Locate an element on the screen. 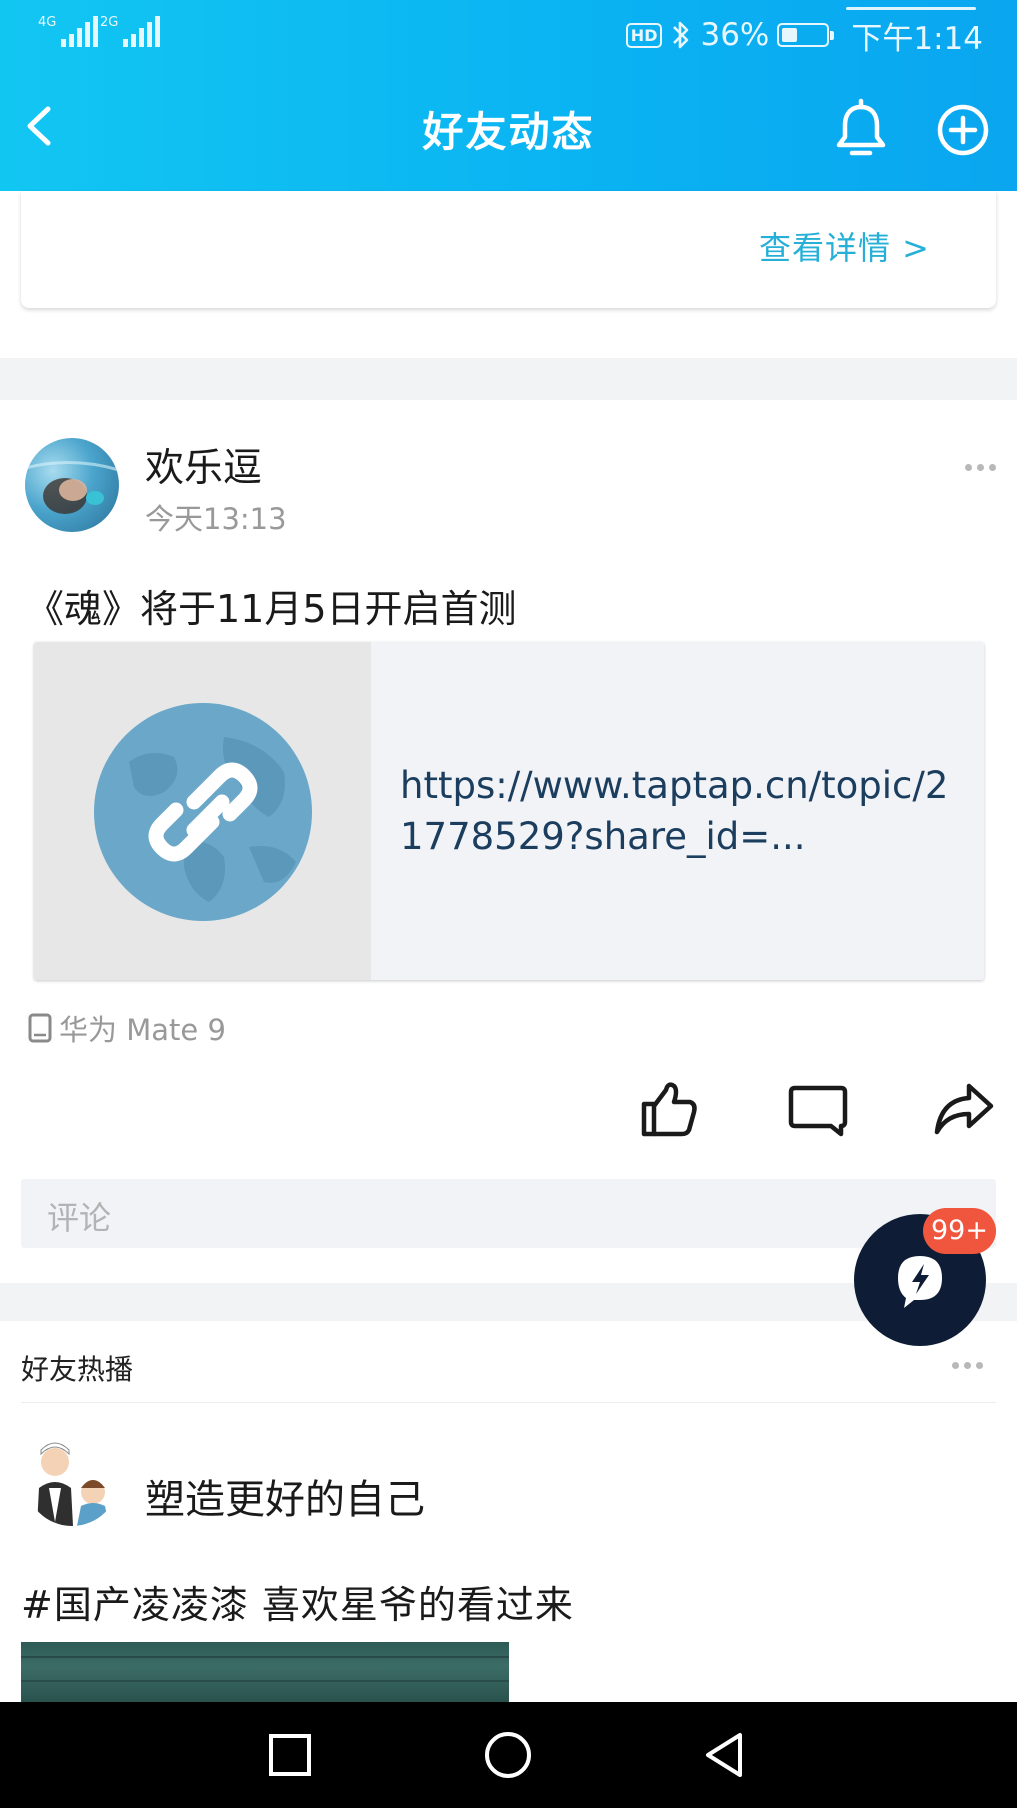  hot-section-title: 好友热播 is located at coordinates (77, 1369).